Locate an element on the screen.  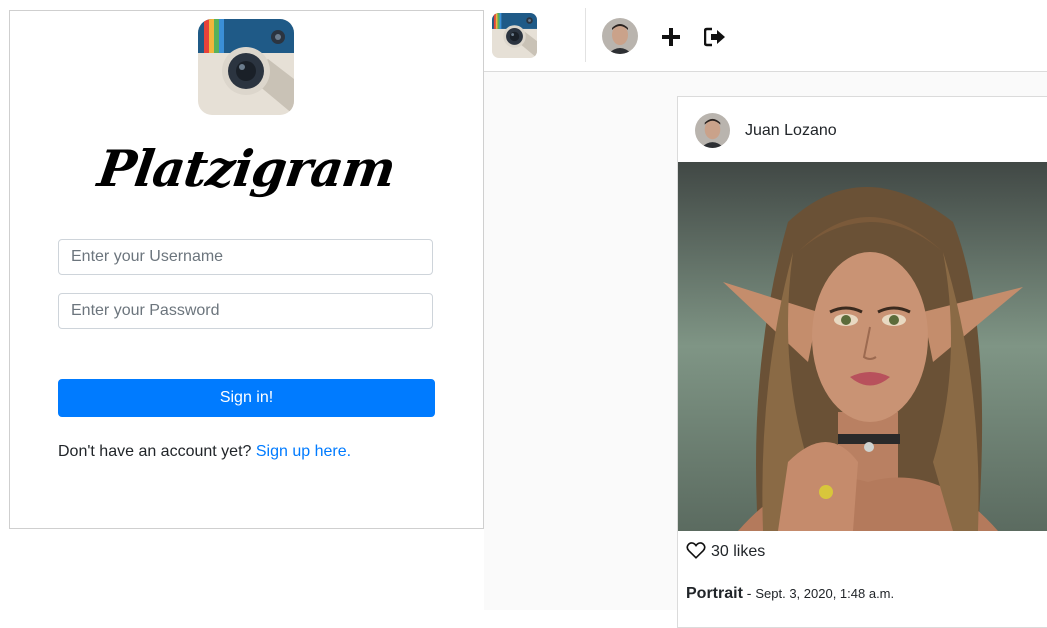
post-date: Sept. 3, 2020, 1:48 a.m. is located at coordinates (825, 593).